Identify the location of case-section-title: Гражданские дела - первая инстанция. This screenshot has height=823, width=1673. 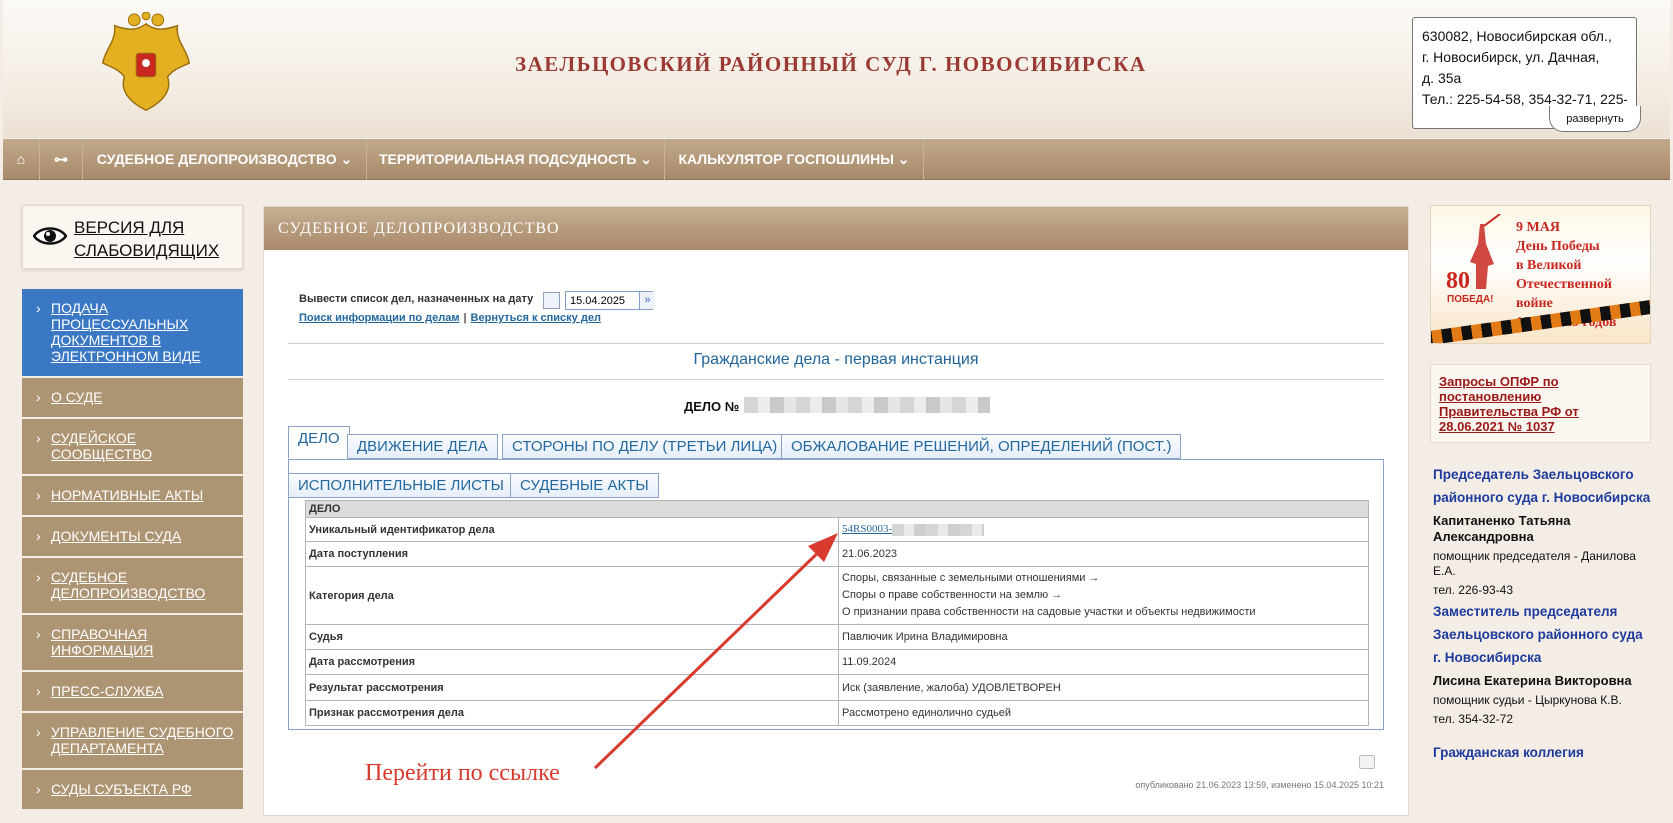
(836, 359).